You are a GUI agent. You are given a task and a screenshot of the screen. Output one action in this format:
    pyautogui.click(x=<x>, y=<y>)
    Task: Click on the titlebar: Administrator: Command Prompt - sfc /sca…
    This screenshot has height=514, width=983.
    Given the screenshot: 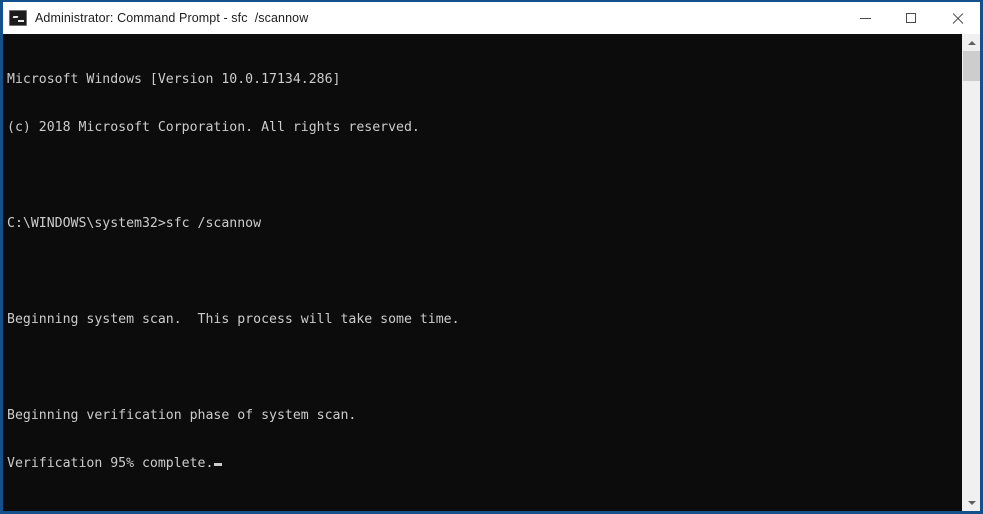 What is the action you would take?
    pyautogui.click(x=491, y=18)
    